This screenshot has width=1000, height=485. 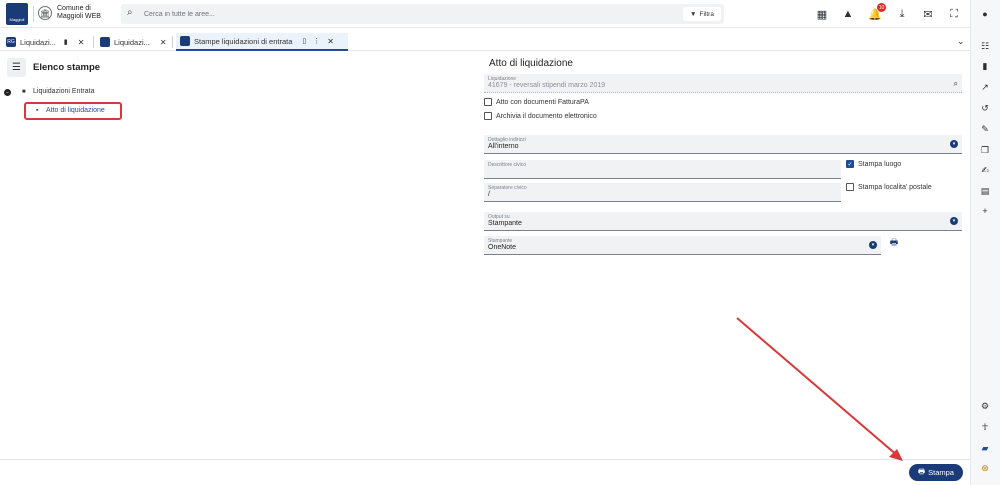 I want to click on user-icon: ●, so click(x=985, y=14).